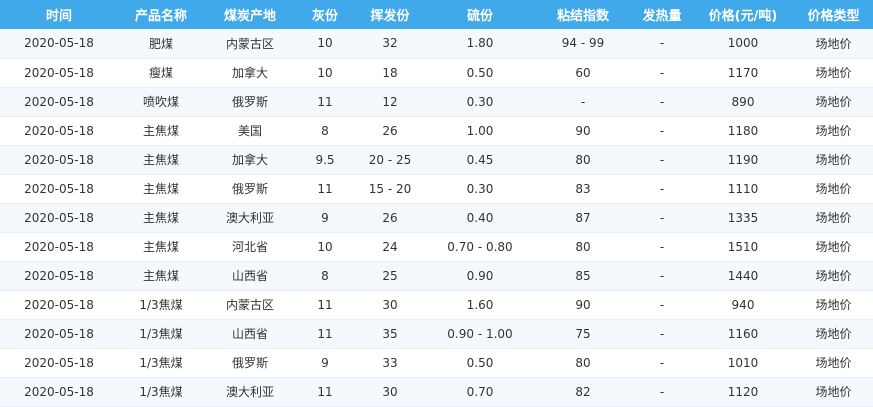 This screenshot has height=407, width=873. Describe the element at coordinates (161, 102) in the screenshot. I see `product-name-cell: 喷吹煤` at that location.